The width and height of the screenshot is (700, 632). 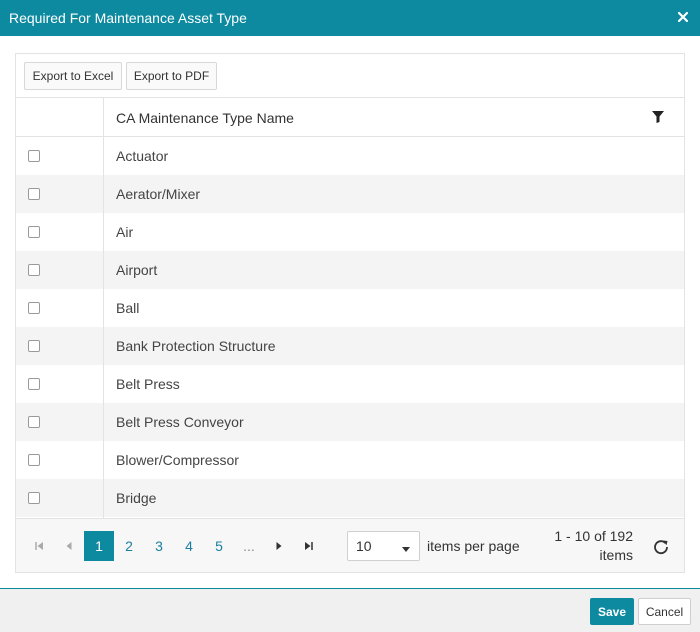 What do you see at coordinates (177, 460) in the screenshot?
I see `row-maintenance-type-name: Blower/Compressor` at bounding box center [177, 460].